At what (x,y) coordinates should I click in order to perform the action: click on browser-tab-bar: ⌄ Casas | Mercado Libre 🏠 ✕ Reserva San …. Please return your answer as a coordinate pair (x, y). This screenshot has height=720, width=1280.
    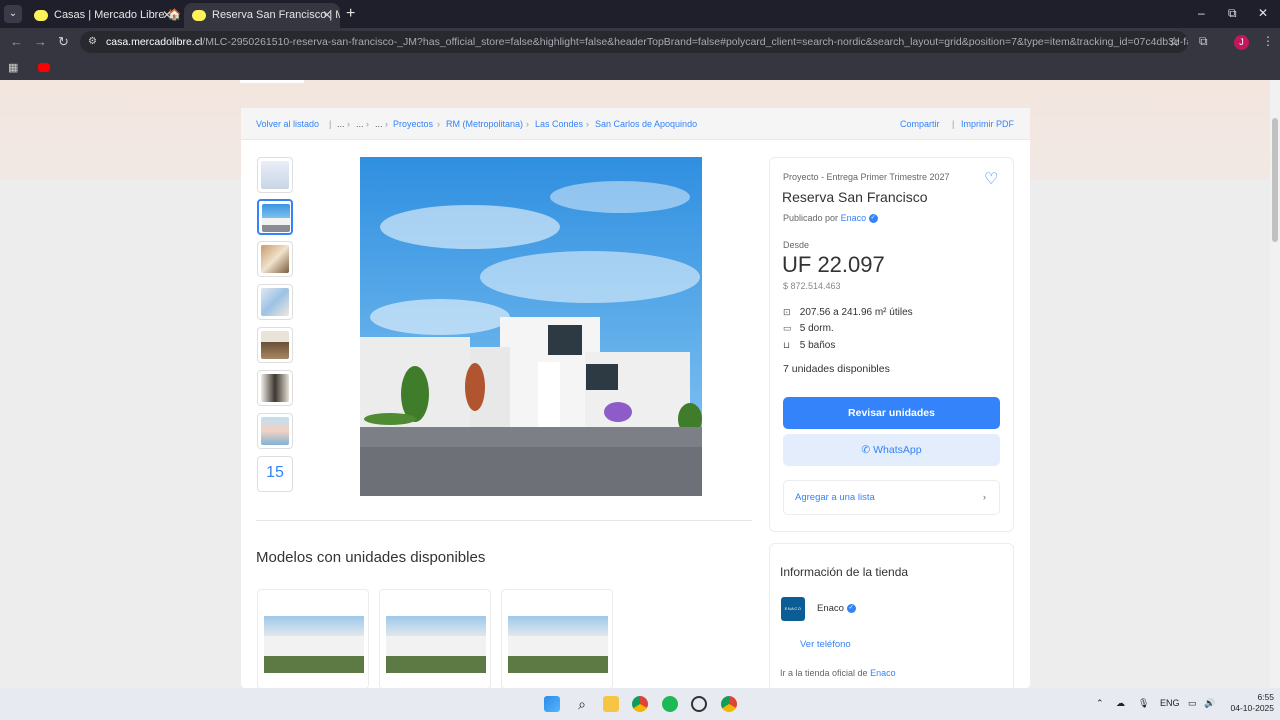
    Looking at the image, I should click on (640, 14).